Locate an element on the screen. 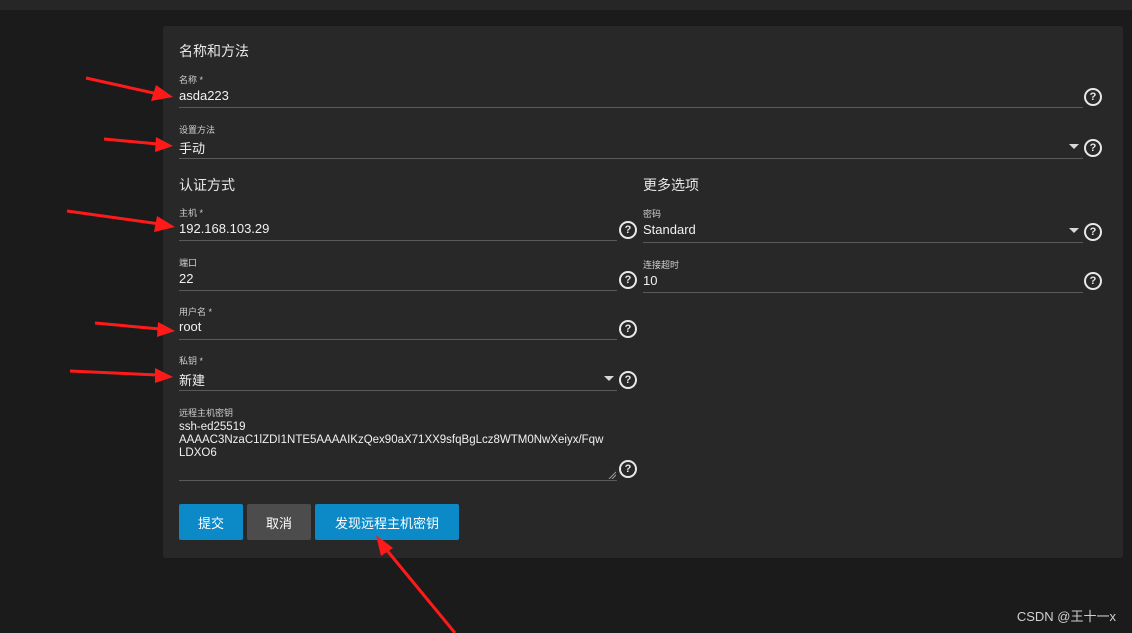  host-input: 192.168.103.29 is located at coordinates (224, 228).